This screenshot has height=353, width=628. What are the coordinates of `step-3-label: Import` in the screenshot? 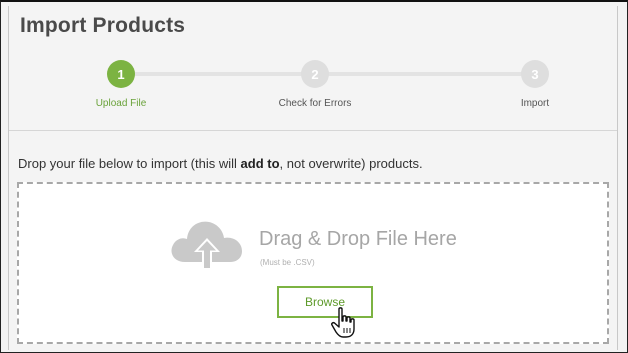 It's located at (535, 103).